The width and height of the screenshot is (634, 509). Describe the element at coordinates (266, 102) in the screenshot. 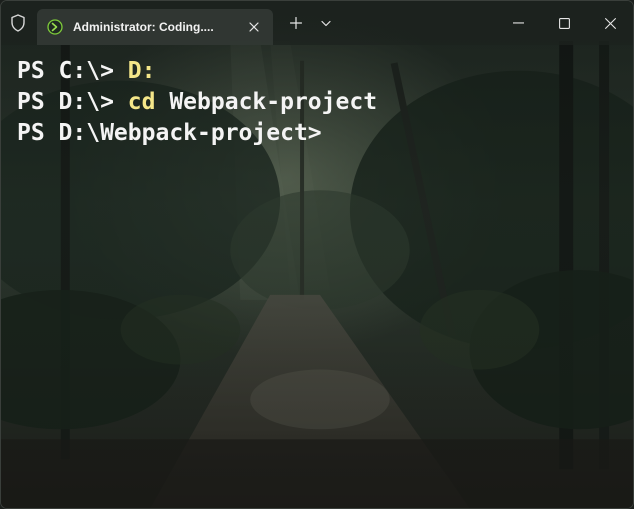

I see `command-argument: Webpack-project` at that location.